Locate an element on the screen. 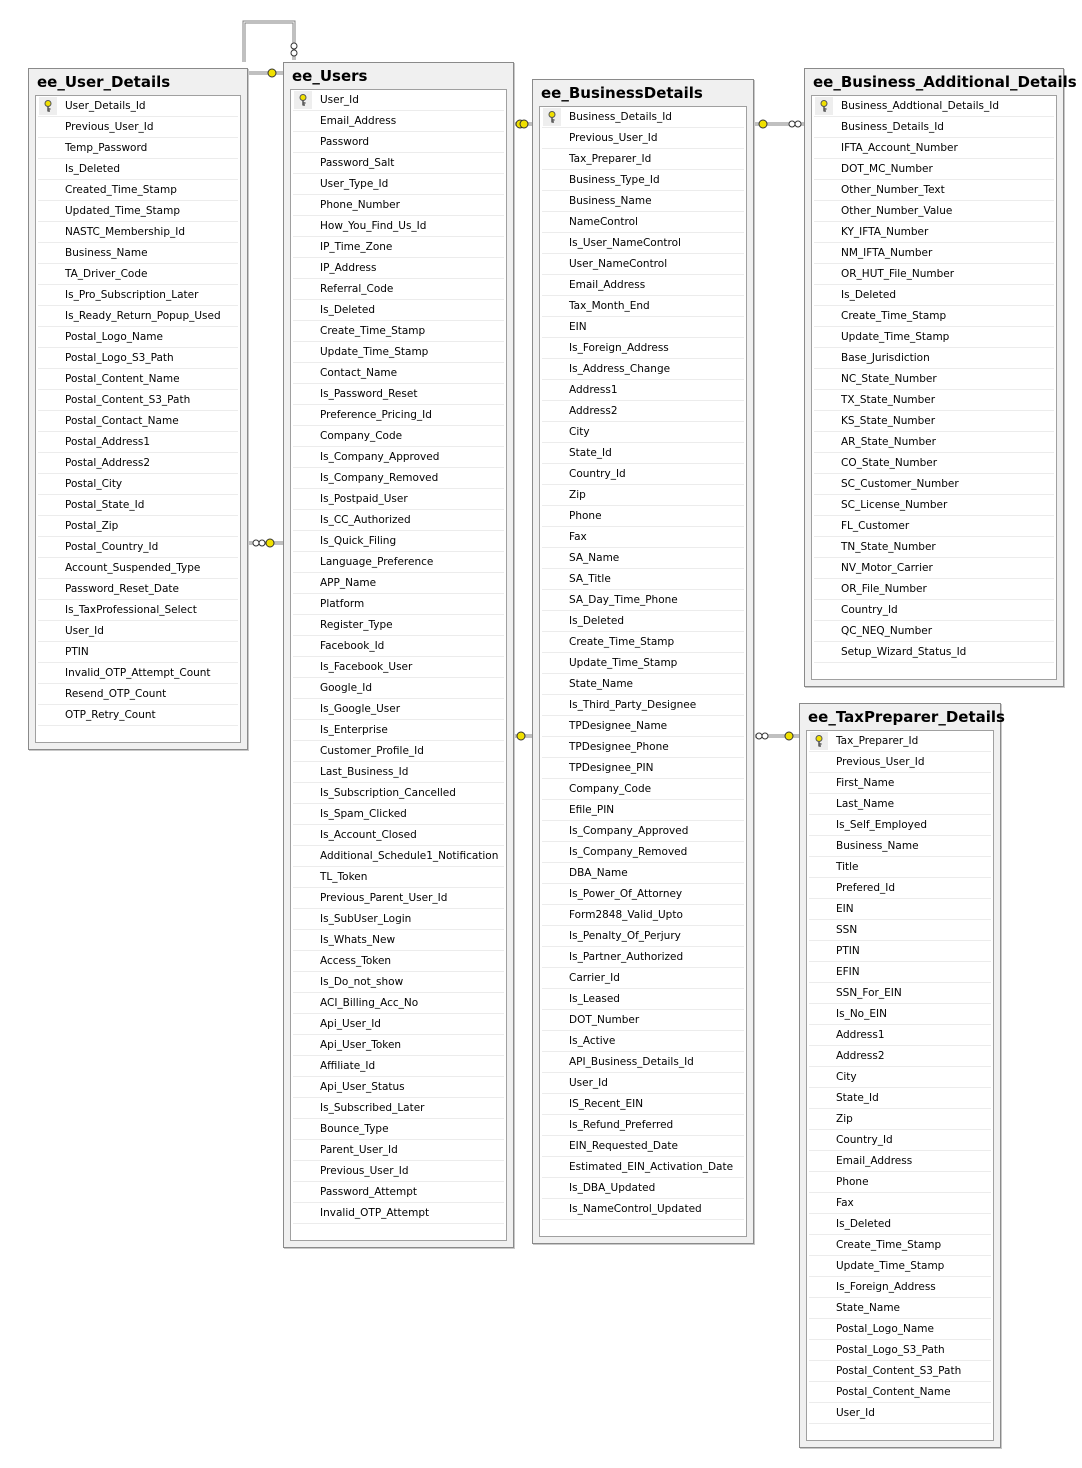  column-row: SA_Name is located at coordinates (643, 558).